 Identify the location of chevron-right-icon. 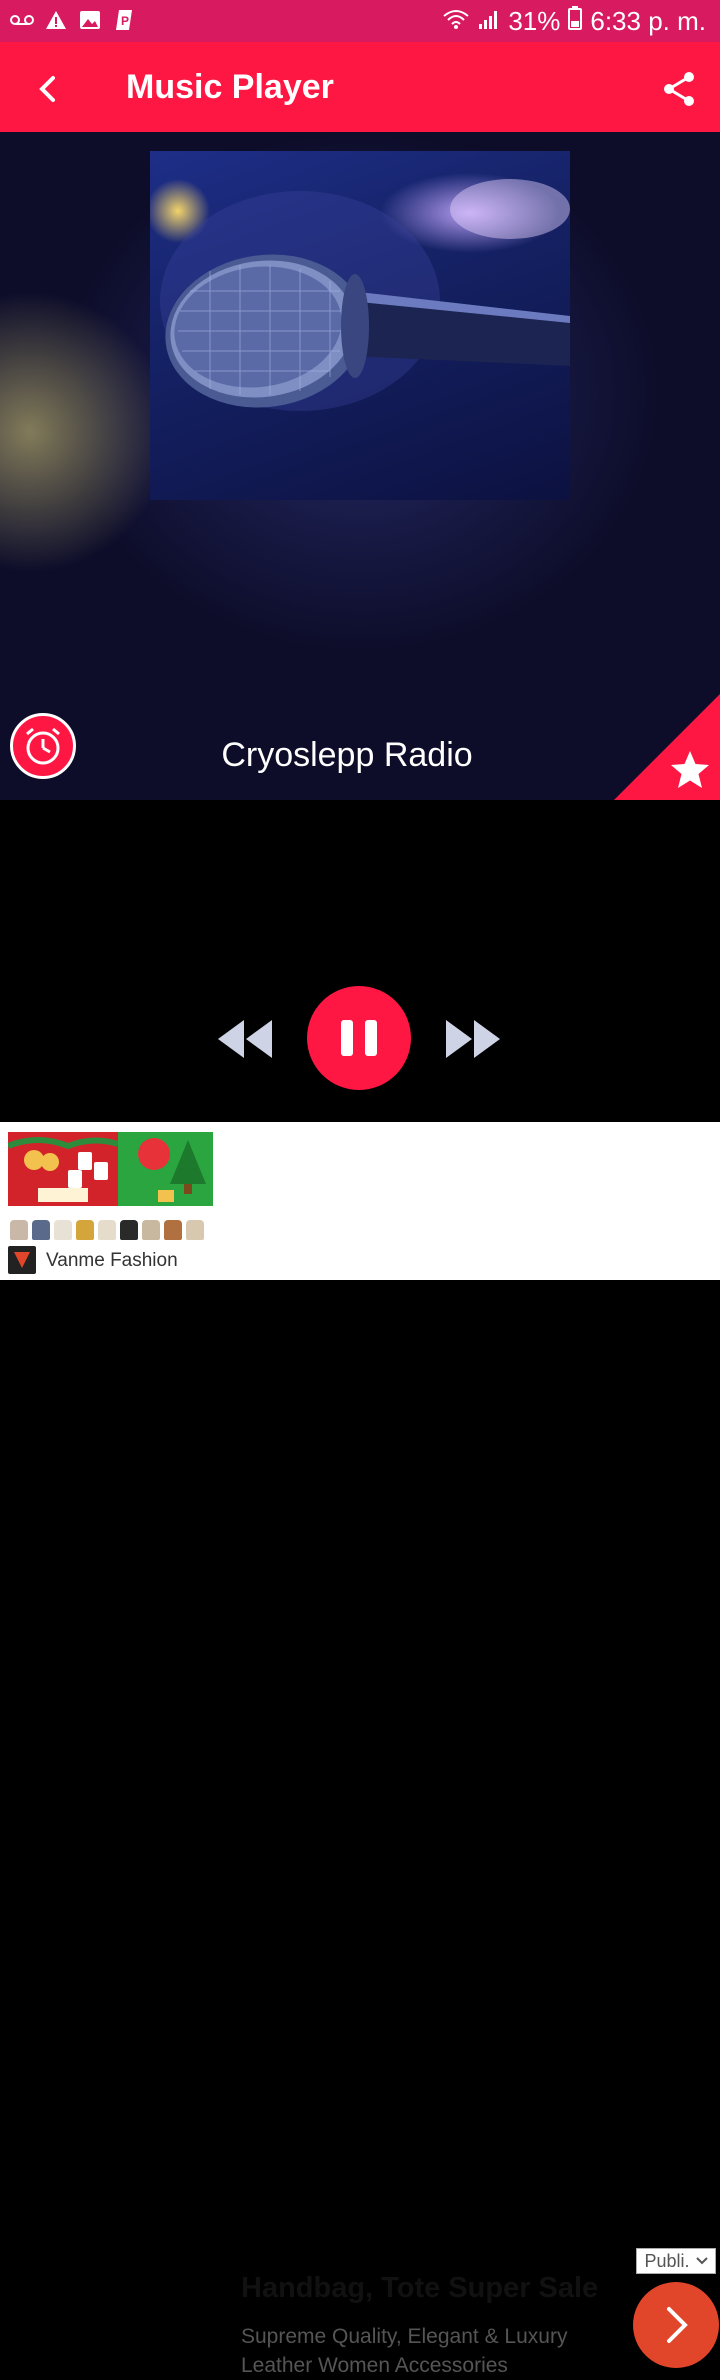
(677, 2325).